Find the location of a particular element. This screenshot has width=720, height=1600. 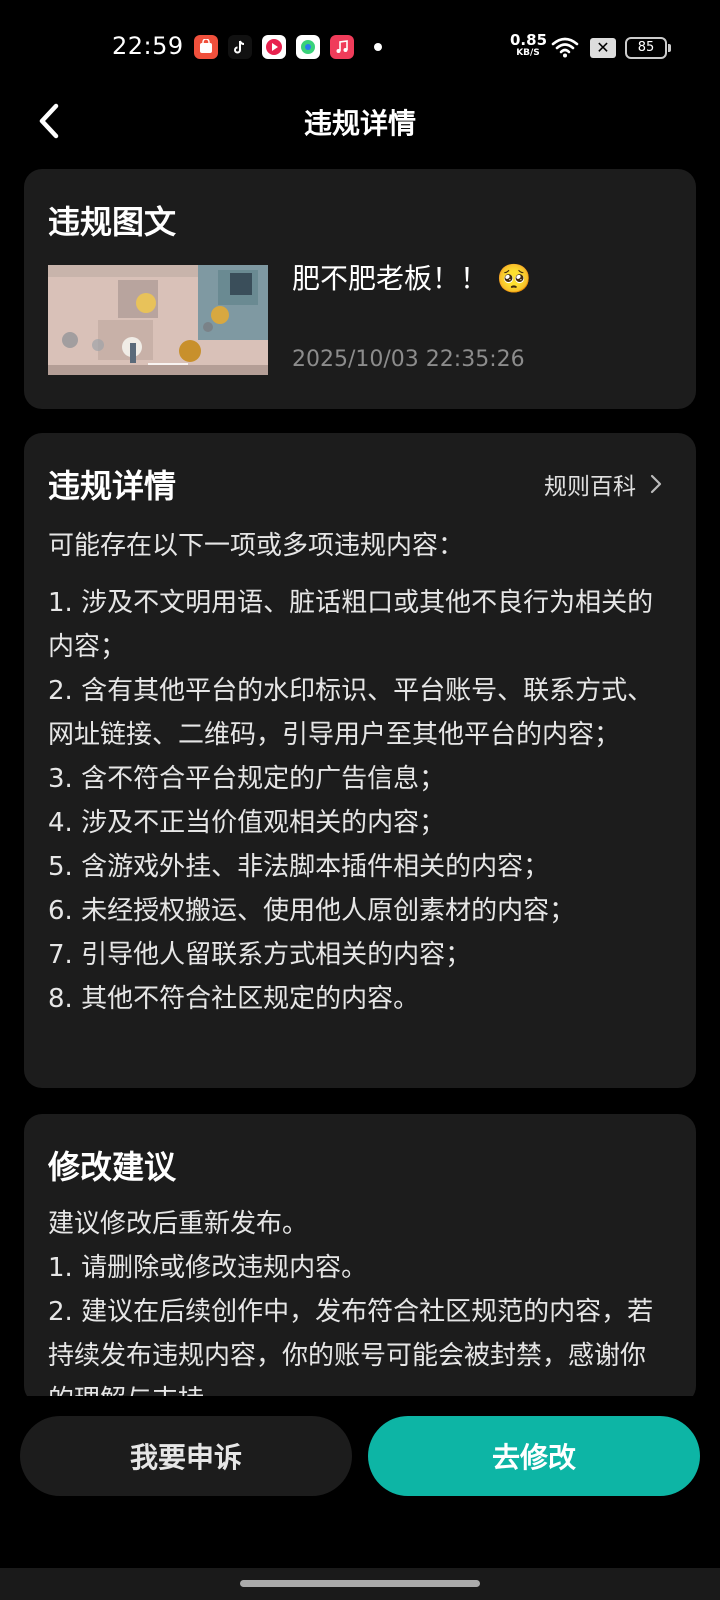

violation-detail-title: 违规详情 is located at coordinates (112, 486).